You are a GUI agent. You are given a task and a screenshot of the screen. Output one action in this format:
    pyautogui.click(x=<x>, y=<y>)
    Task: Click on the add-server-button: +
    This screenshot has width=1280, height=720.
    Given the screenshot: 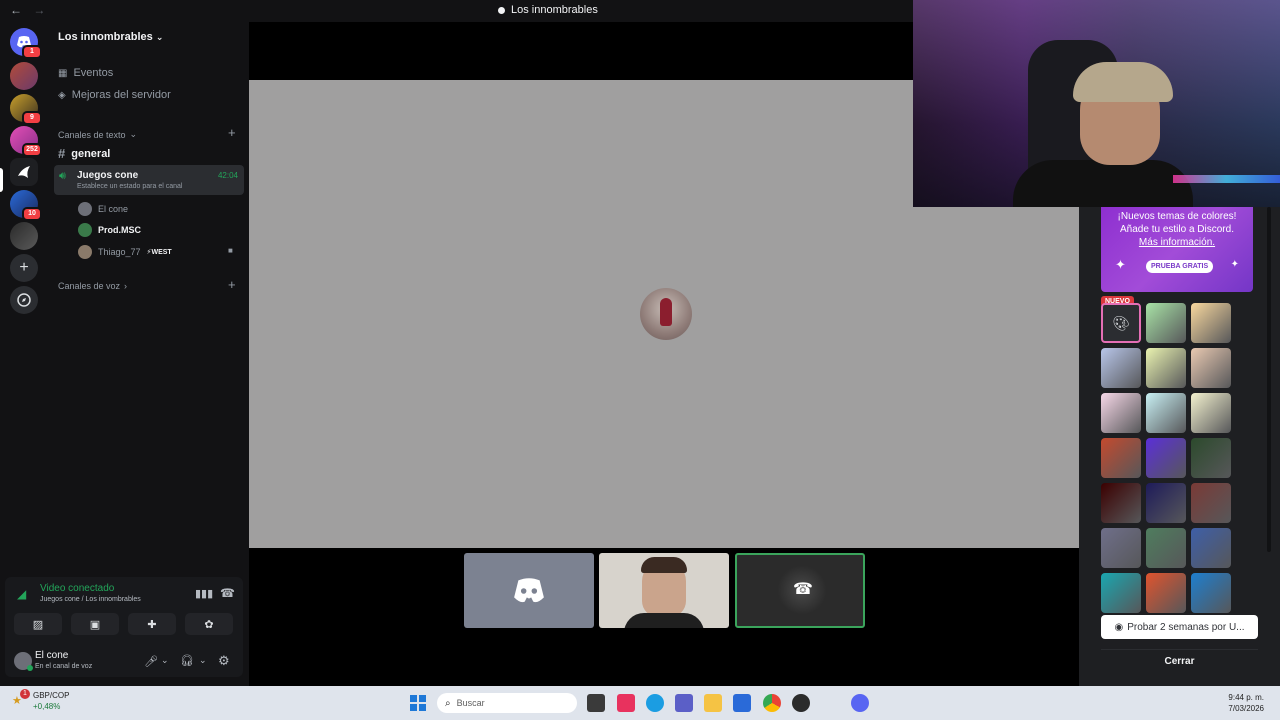 What is the action you would take?
    pyautogui.click(x=24, y=268)
    